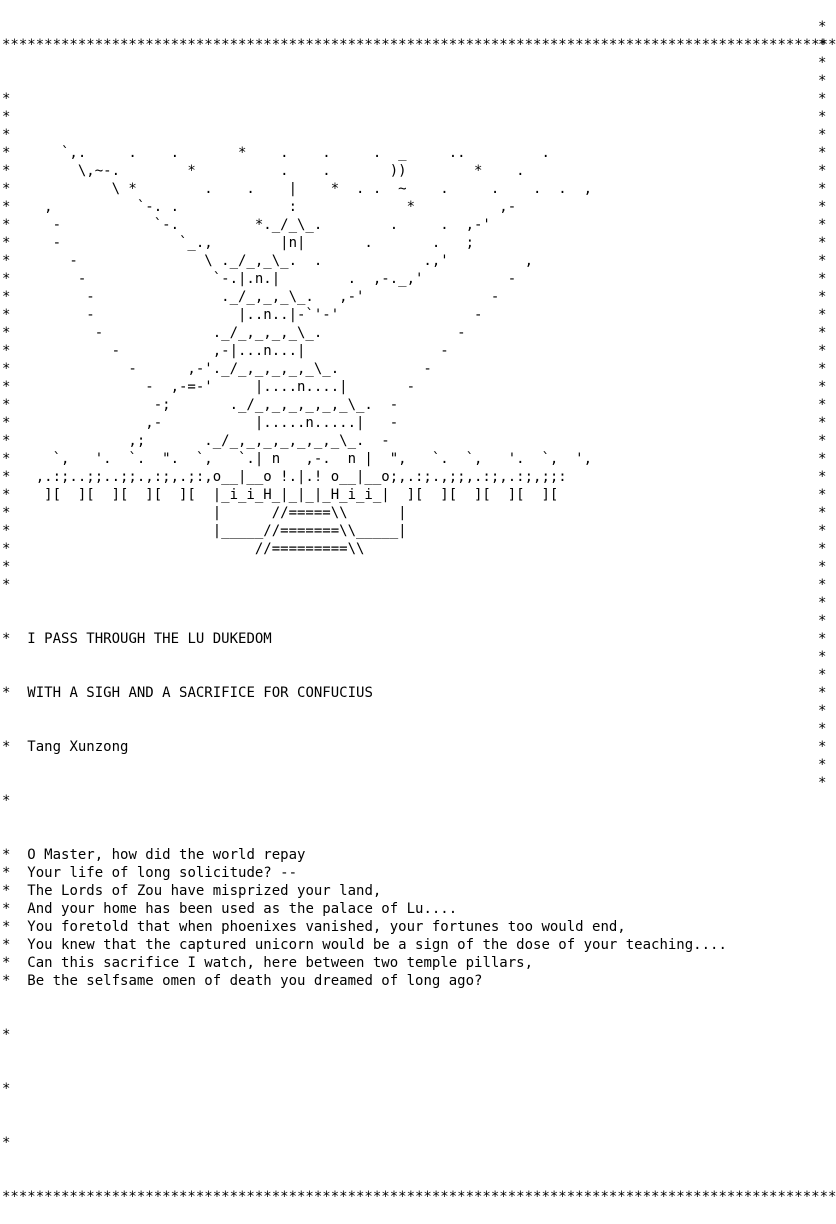 The width and height of the screenshot is (836, 1224). Describe the element at coordinates (78, 747) in the screenshot. I see `poem-author: Tang Xunzong` at that location.